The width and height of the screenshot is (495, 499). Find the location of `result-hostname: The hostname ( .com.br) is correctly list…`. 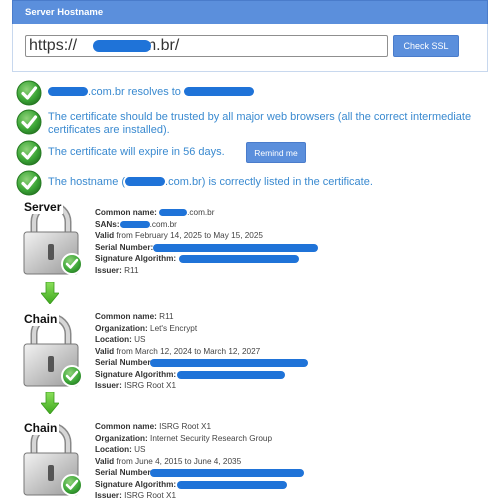

result-hostname: The hostname ( .com.br) is correctly list… is located at coordinates (251, 183).